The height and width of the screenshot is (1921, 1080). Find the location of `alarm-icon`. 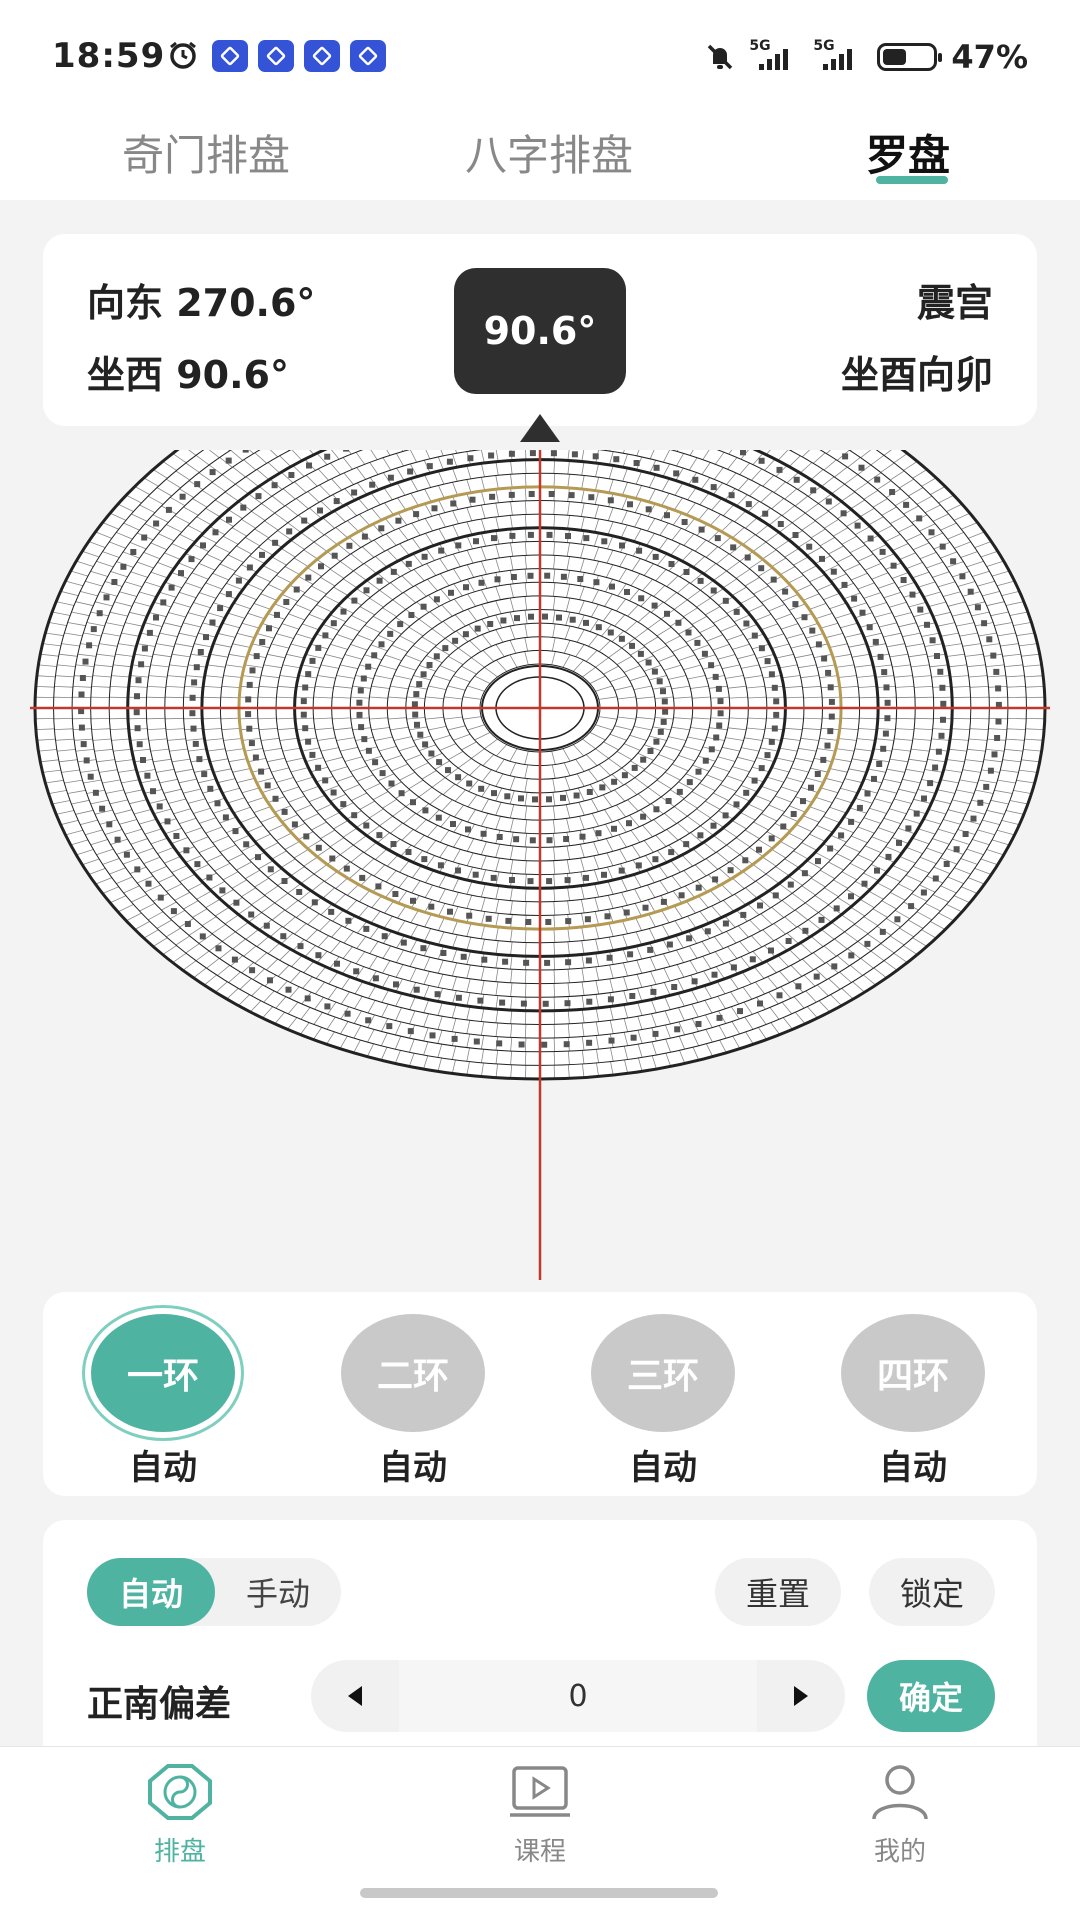

alarm-icon is located at coordinates (183, 55).